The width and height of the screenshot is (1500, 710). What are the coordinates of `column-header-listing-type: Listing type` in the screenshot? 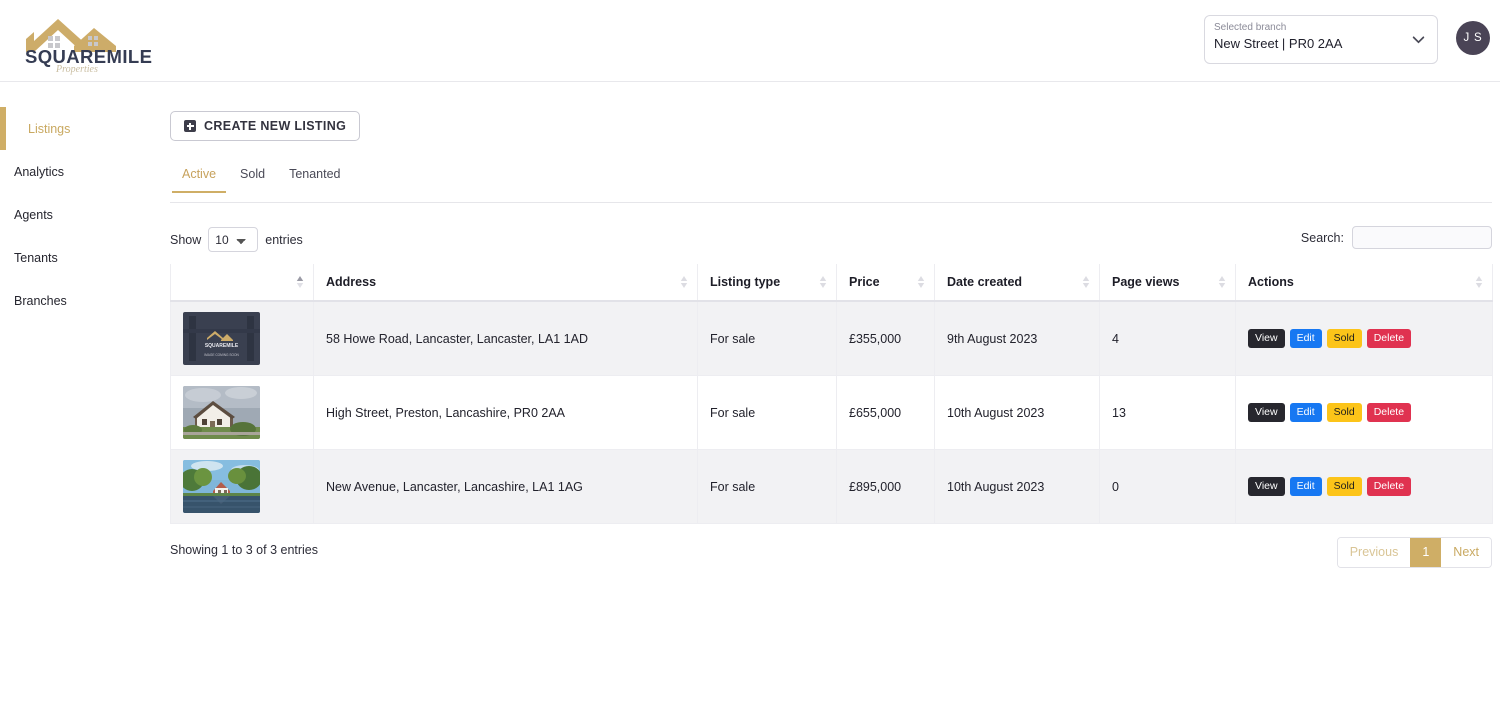 It's located at (767, 283).